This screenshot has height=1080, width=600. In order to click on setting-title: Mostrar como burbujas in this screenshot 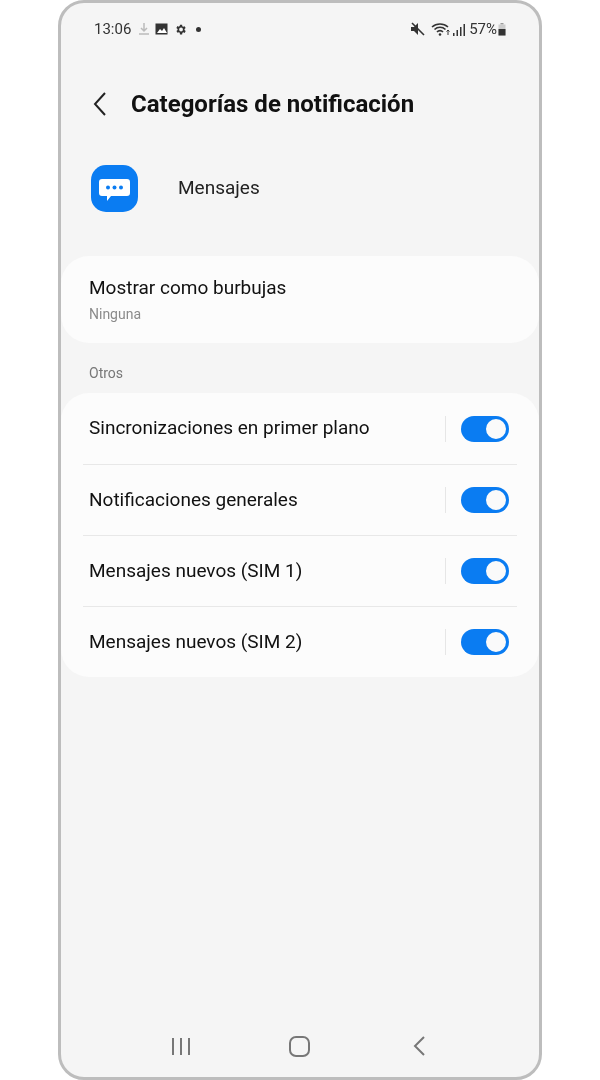, I will do `click(188, 287)`.